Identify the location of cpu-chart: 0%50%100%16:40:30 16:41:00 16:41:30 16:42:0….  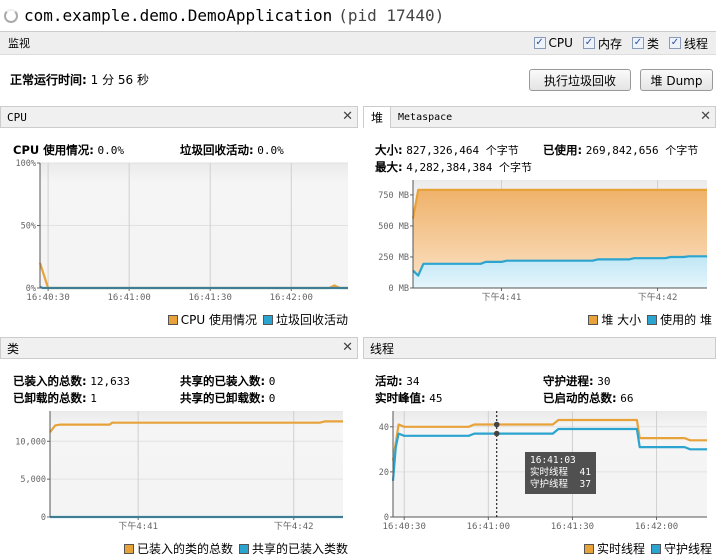
(182, 231).